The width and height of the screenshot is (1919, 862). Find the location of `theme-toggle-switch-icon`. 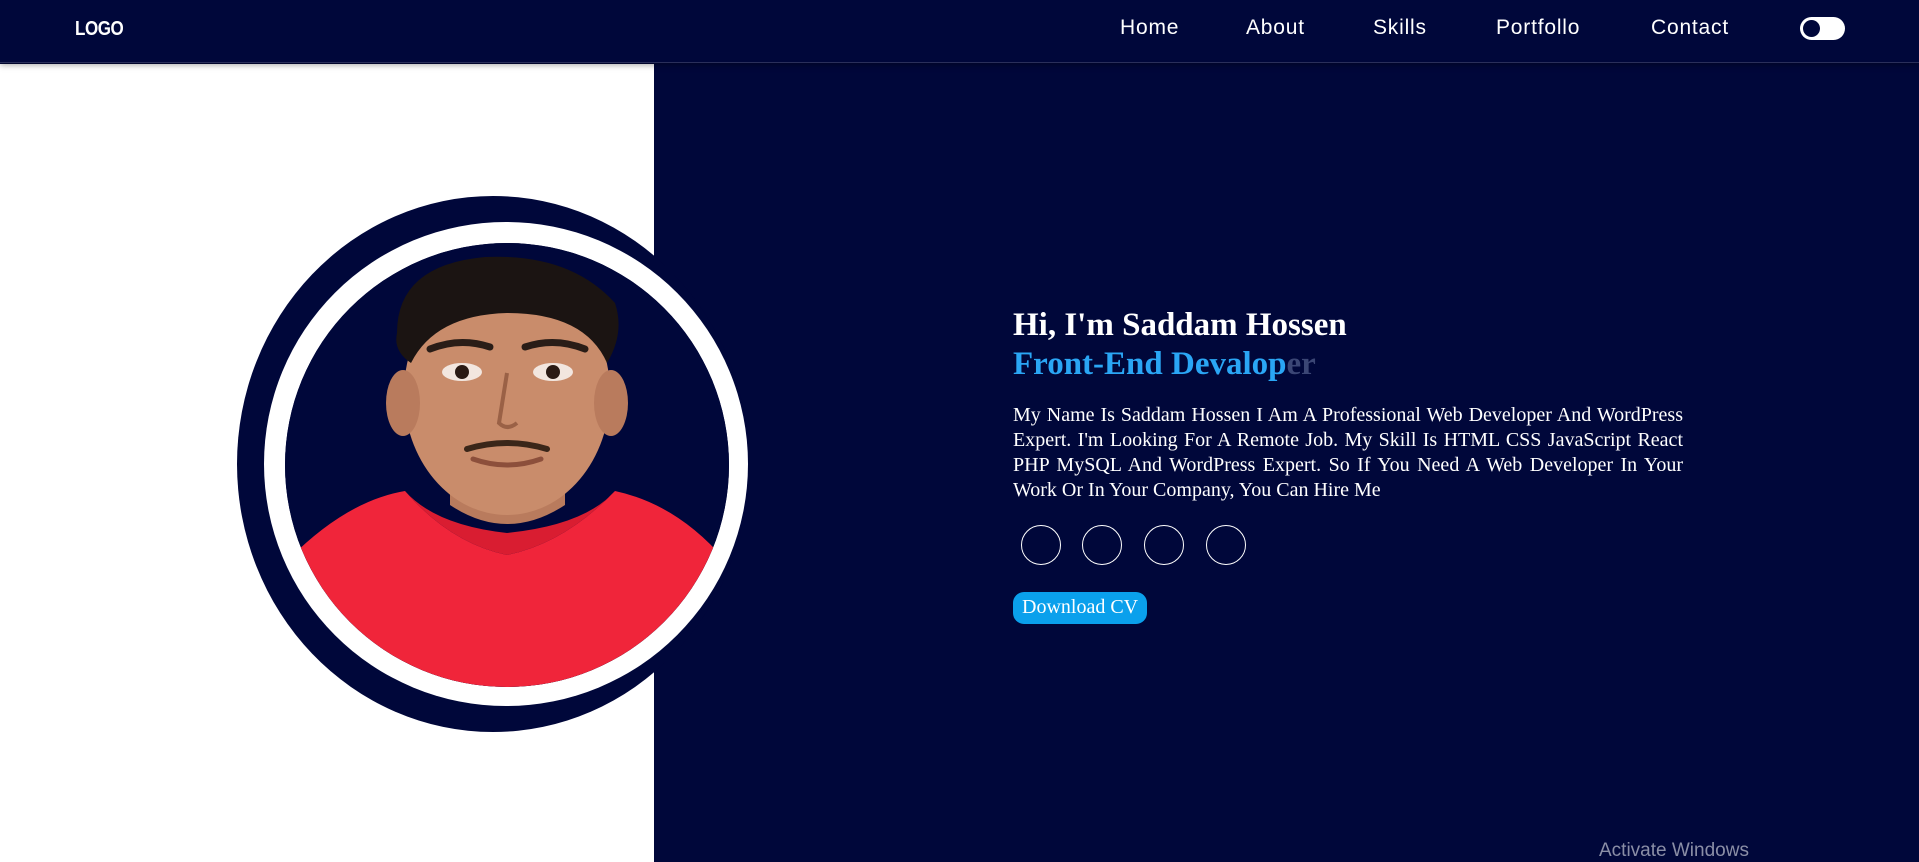

theme-toggle-switch-icon is located at coordinates (1822, 28).